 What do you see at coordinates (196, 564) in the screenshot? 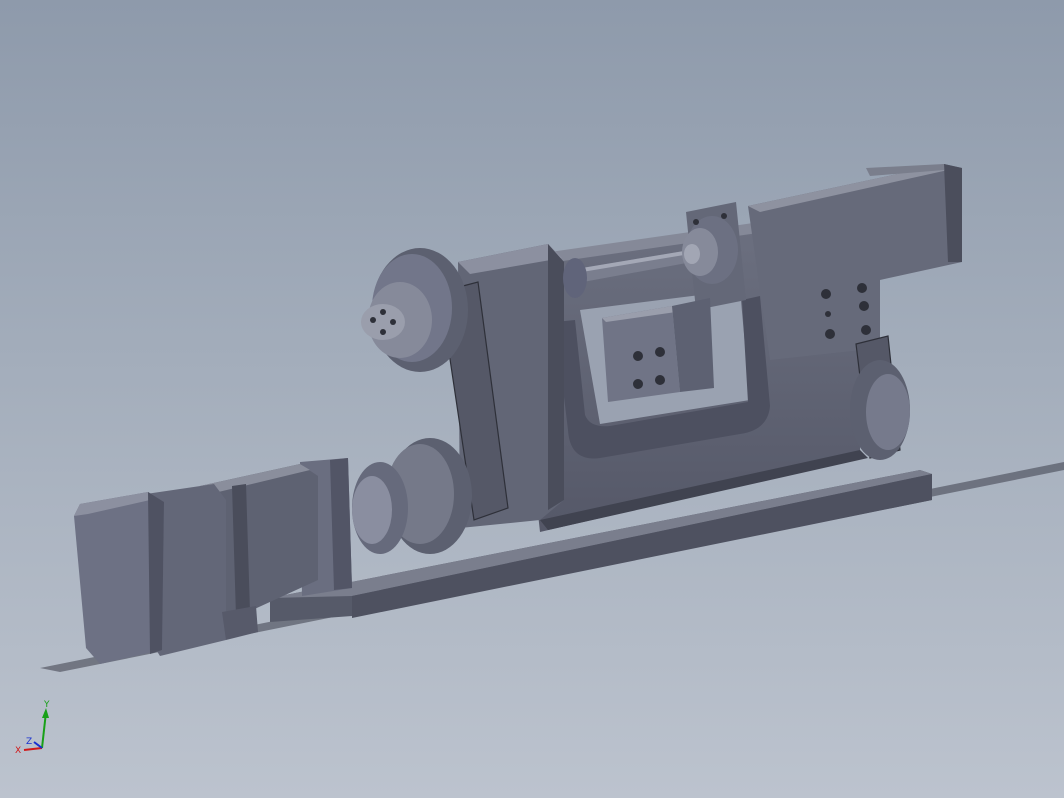
I see `stepper-motor` at bounding box center [196, 564].